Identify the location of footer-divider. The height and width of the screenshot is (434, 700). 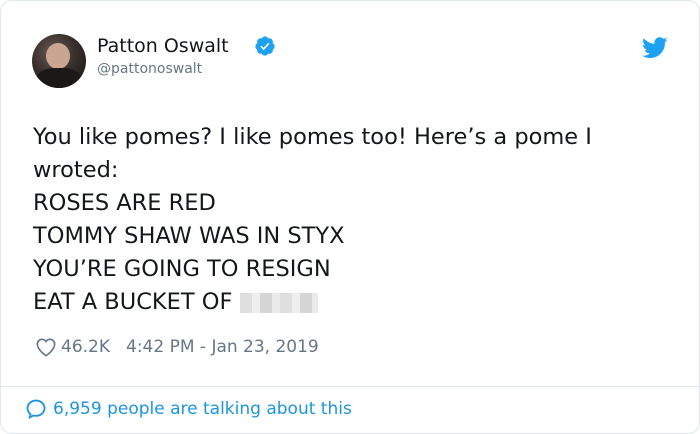
(350, 386).